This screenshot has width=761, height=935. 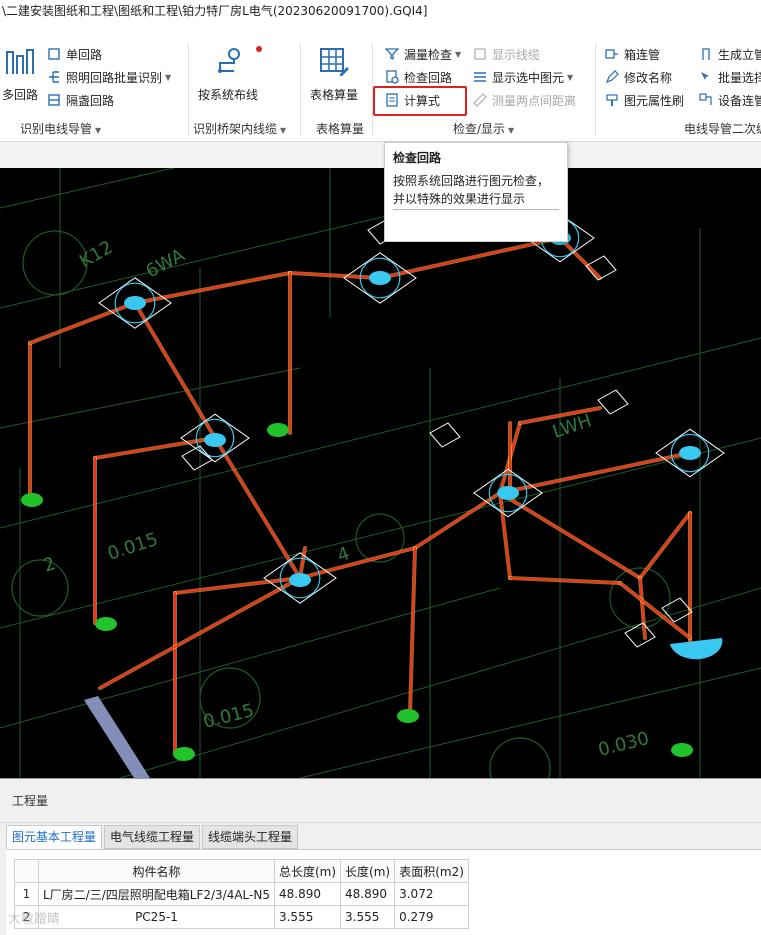 What do you see at coordinates (165, 263) in the screenshot?
I see `drawing-label: 6WA` at bounding box center [165, 263].